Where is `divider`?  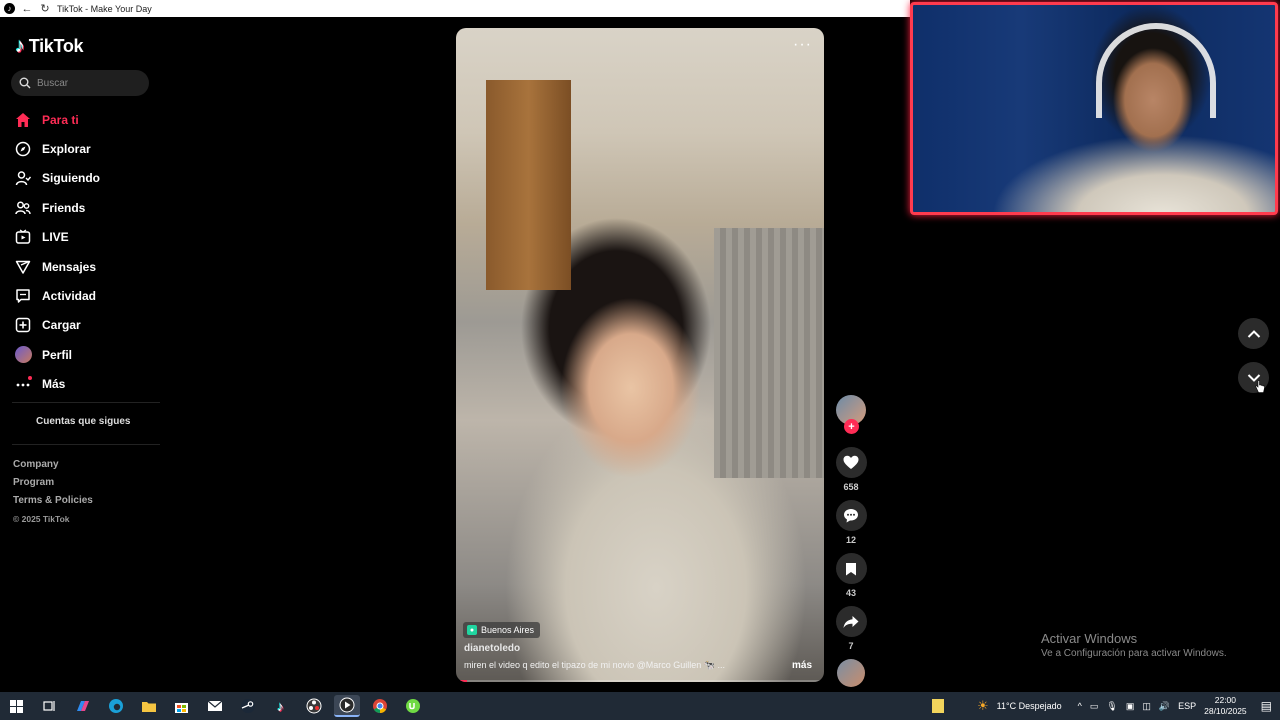 divider is located at coordinates (86, 402).